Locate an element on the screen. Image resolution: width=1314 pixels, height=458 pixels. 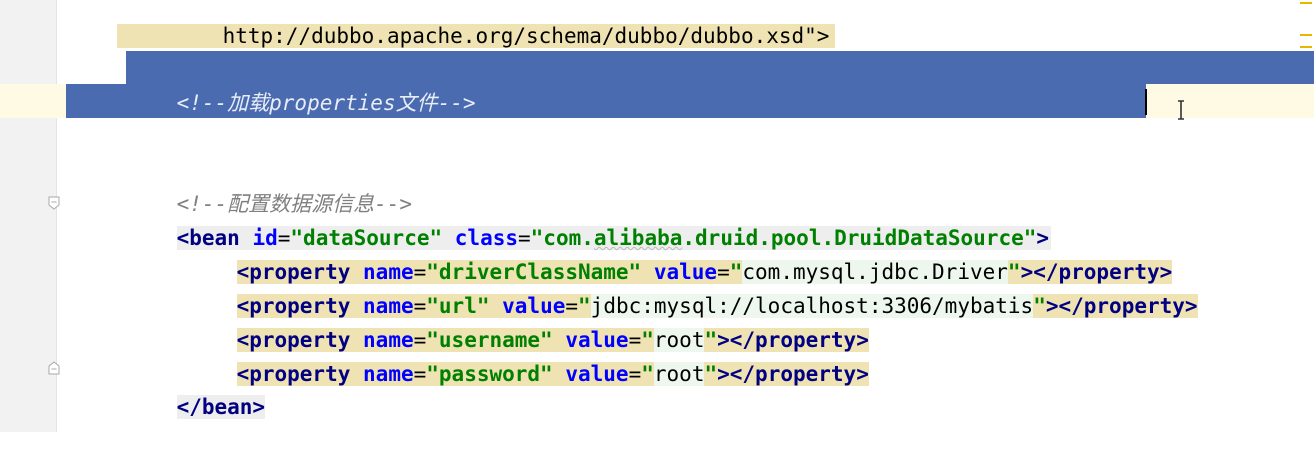
text-caret is located at coordinates (1146, 102).